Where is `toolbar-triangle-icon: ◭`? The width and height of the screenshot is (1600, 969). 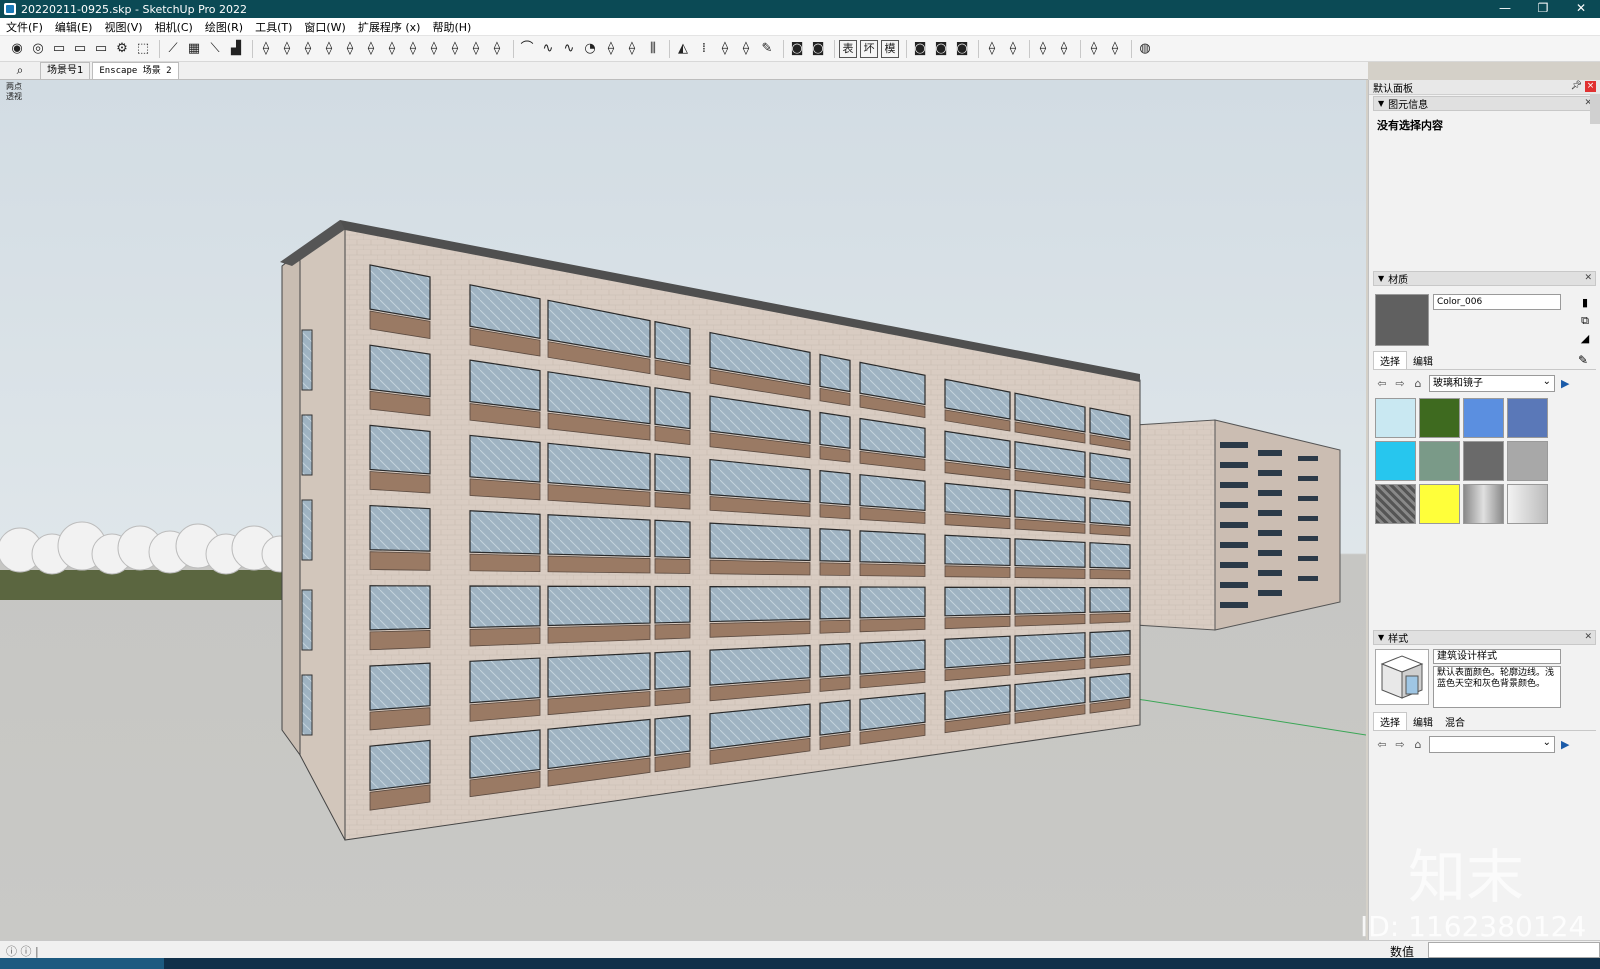
toolbar-triangle-icon: ◭ is located at coordinates (683, 49).